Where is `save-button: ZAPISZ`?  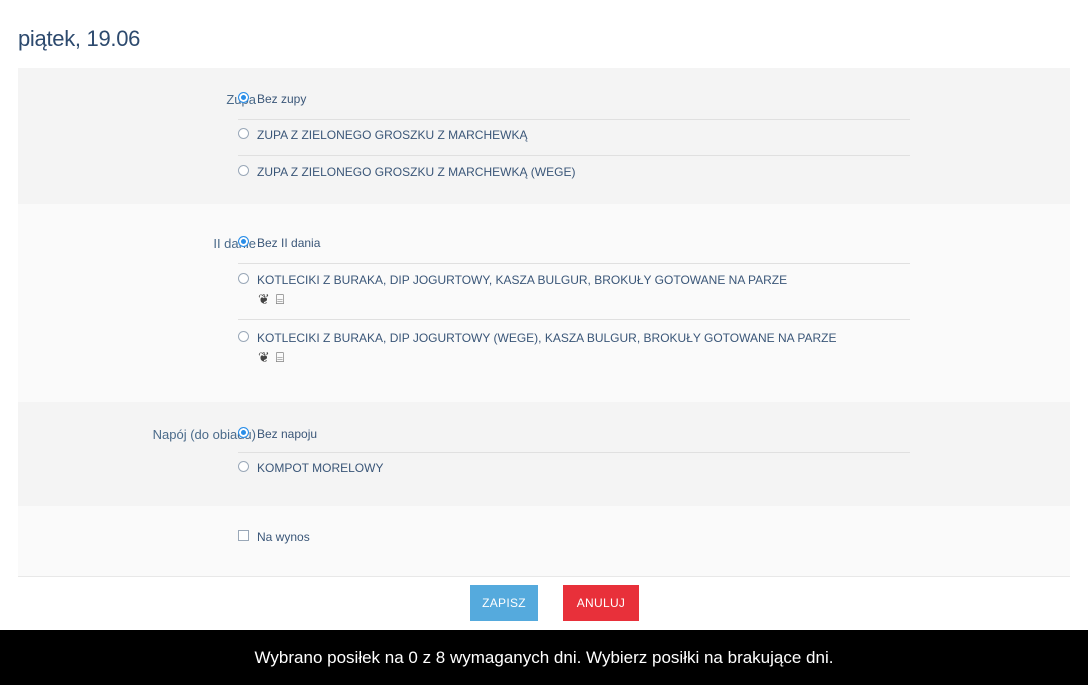 save-button: ZAPISZ is located at coordinates (504, 603).